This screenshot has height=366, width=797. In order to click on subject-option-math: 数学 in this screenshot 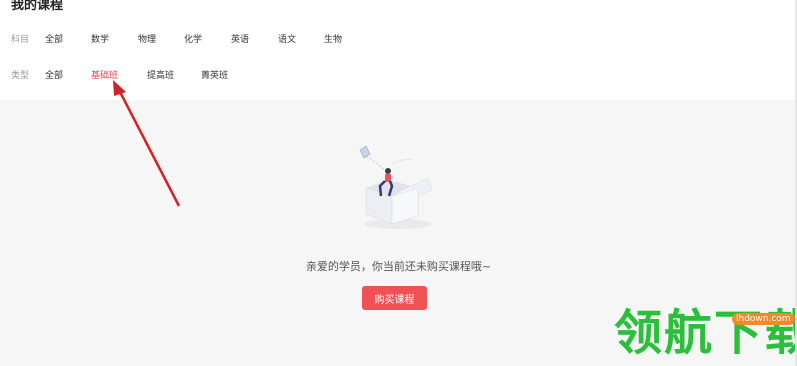, I will do `click(100, 38)`.